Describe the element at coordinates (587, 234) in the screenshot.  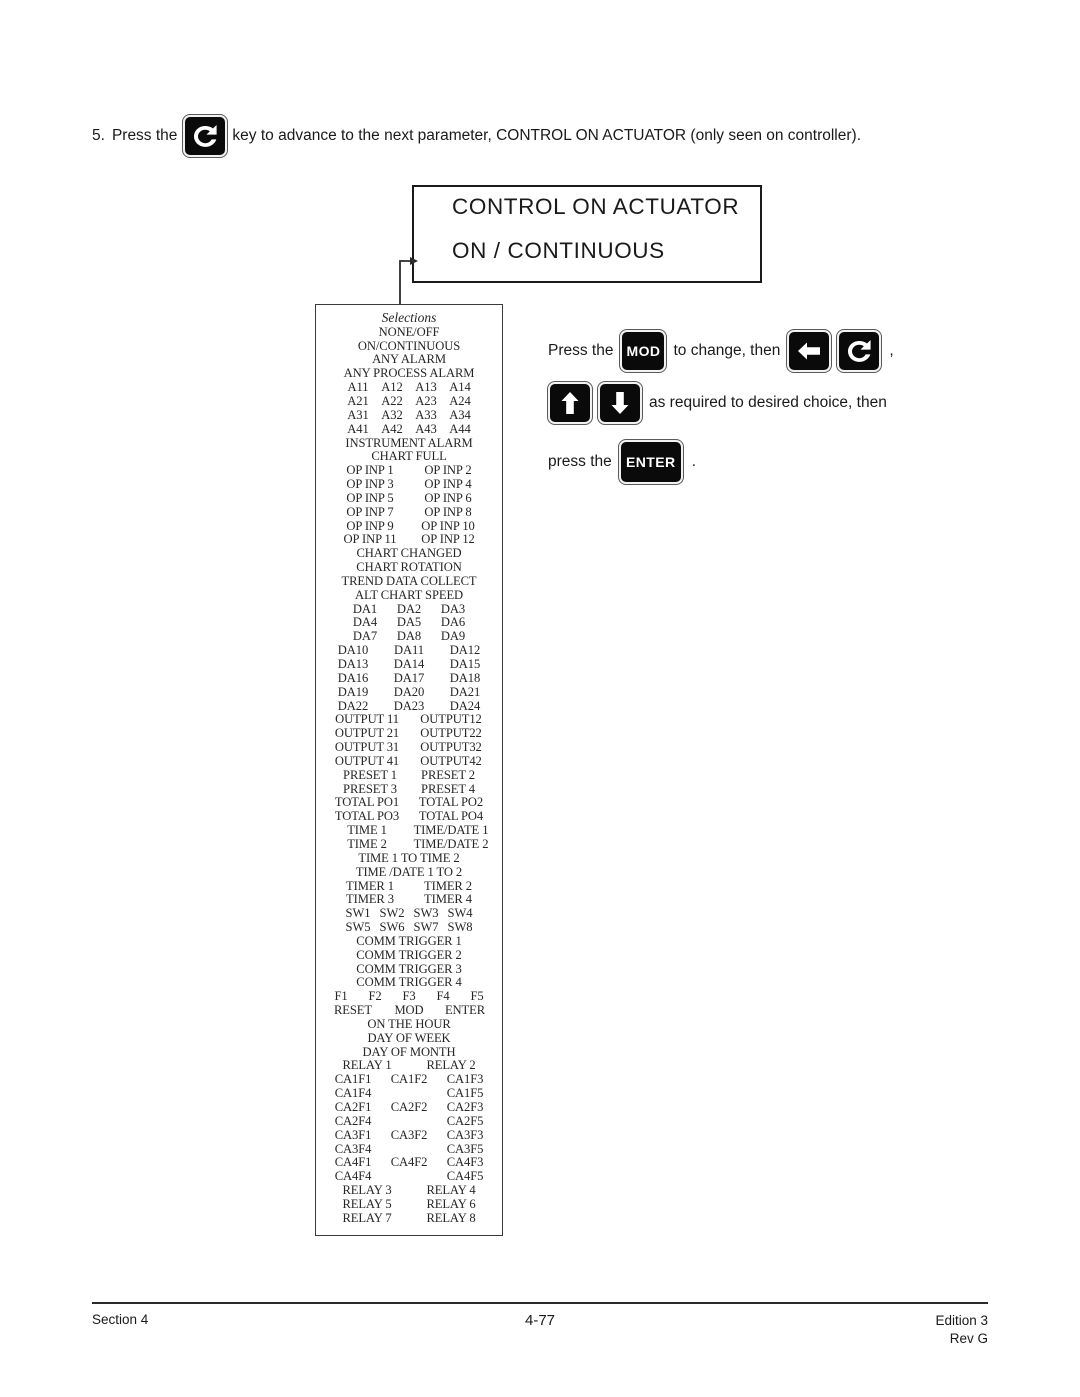
I see `display-readout: CONTROL ON ACTUATOR ON / CONTINUOUS` at that location.